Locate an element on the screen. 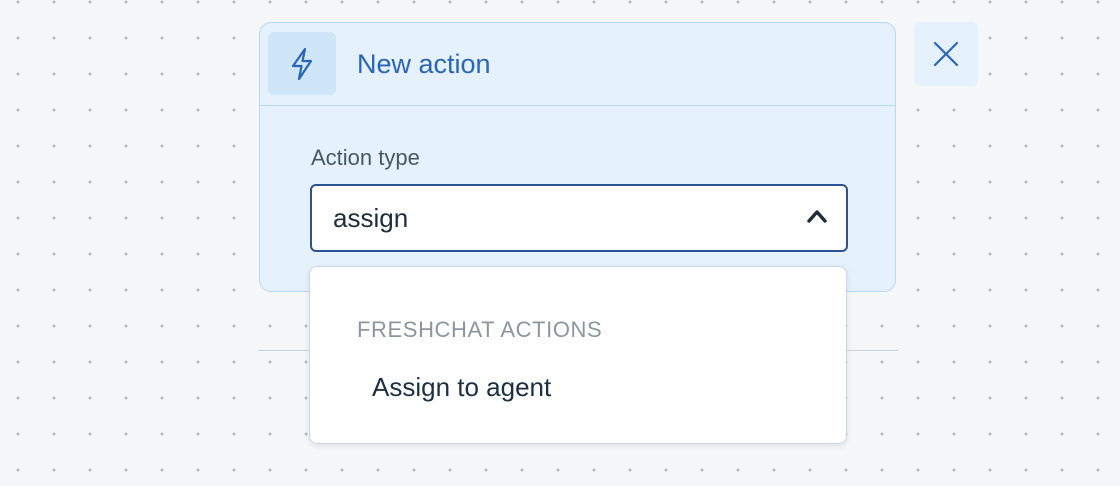 Image resolution: width=1120 pixels, height=486 pixels. dropdown-option-assign-to-agent: Assign to agent is located at coordinates (461, 387).